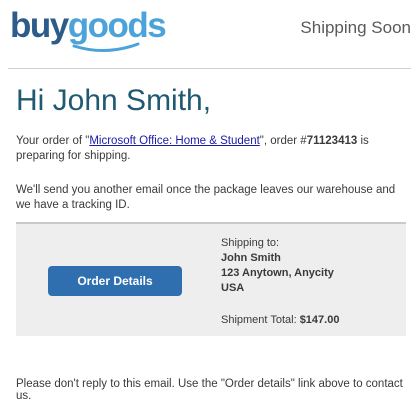 Image resolution: width=419 pixels, height=410 pixels. I want to click on logo-swoosh-icon, so click(106, 47).